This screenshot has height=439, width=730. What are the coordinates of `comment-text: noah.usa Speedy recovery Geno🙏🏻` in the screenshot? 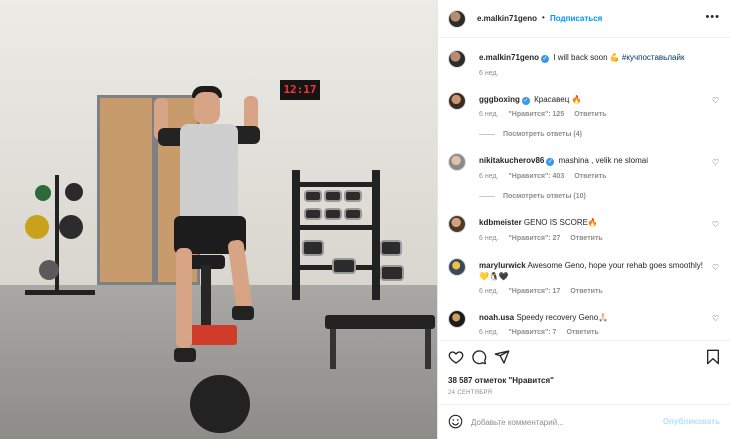 It's located at (595, 317).